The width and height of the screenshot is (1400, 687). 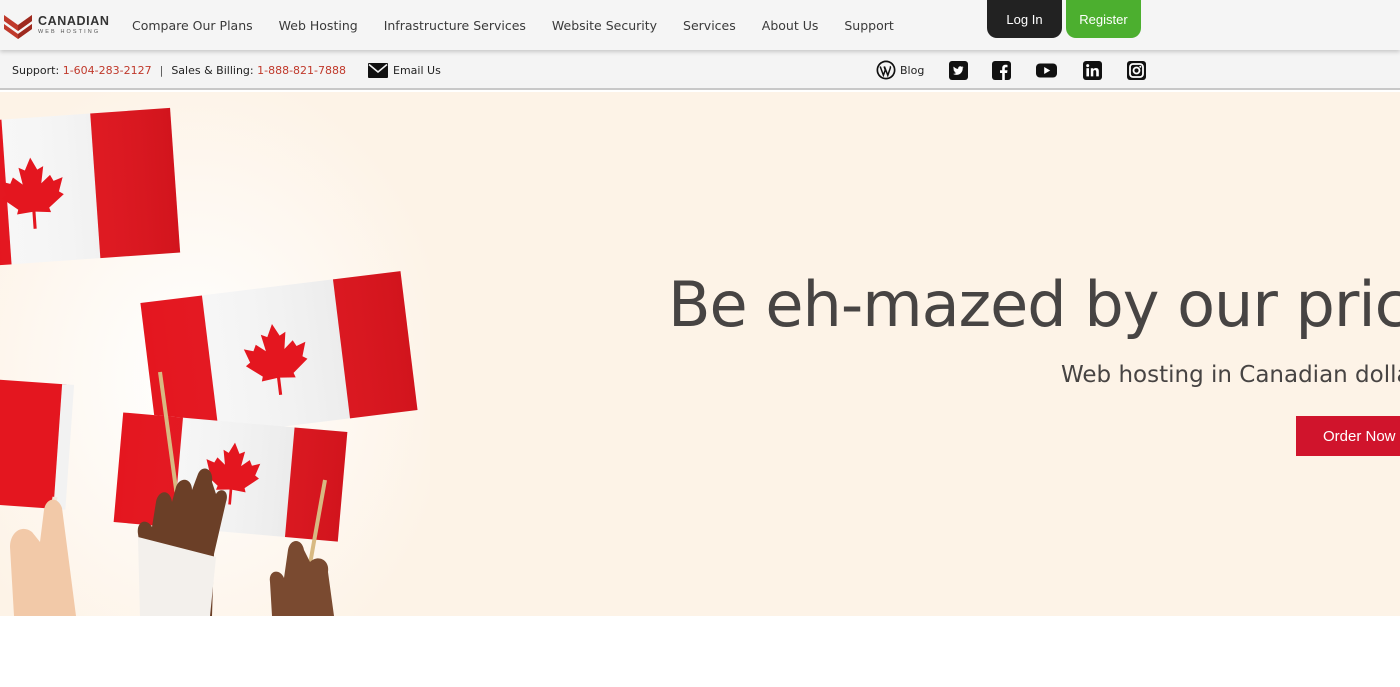 I want to click on nav-support: Support, so click(x=868, y=25).